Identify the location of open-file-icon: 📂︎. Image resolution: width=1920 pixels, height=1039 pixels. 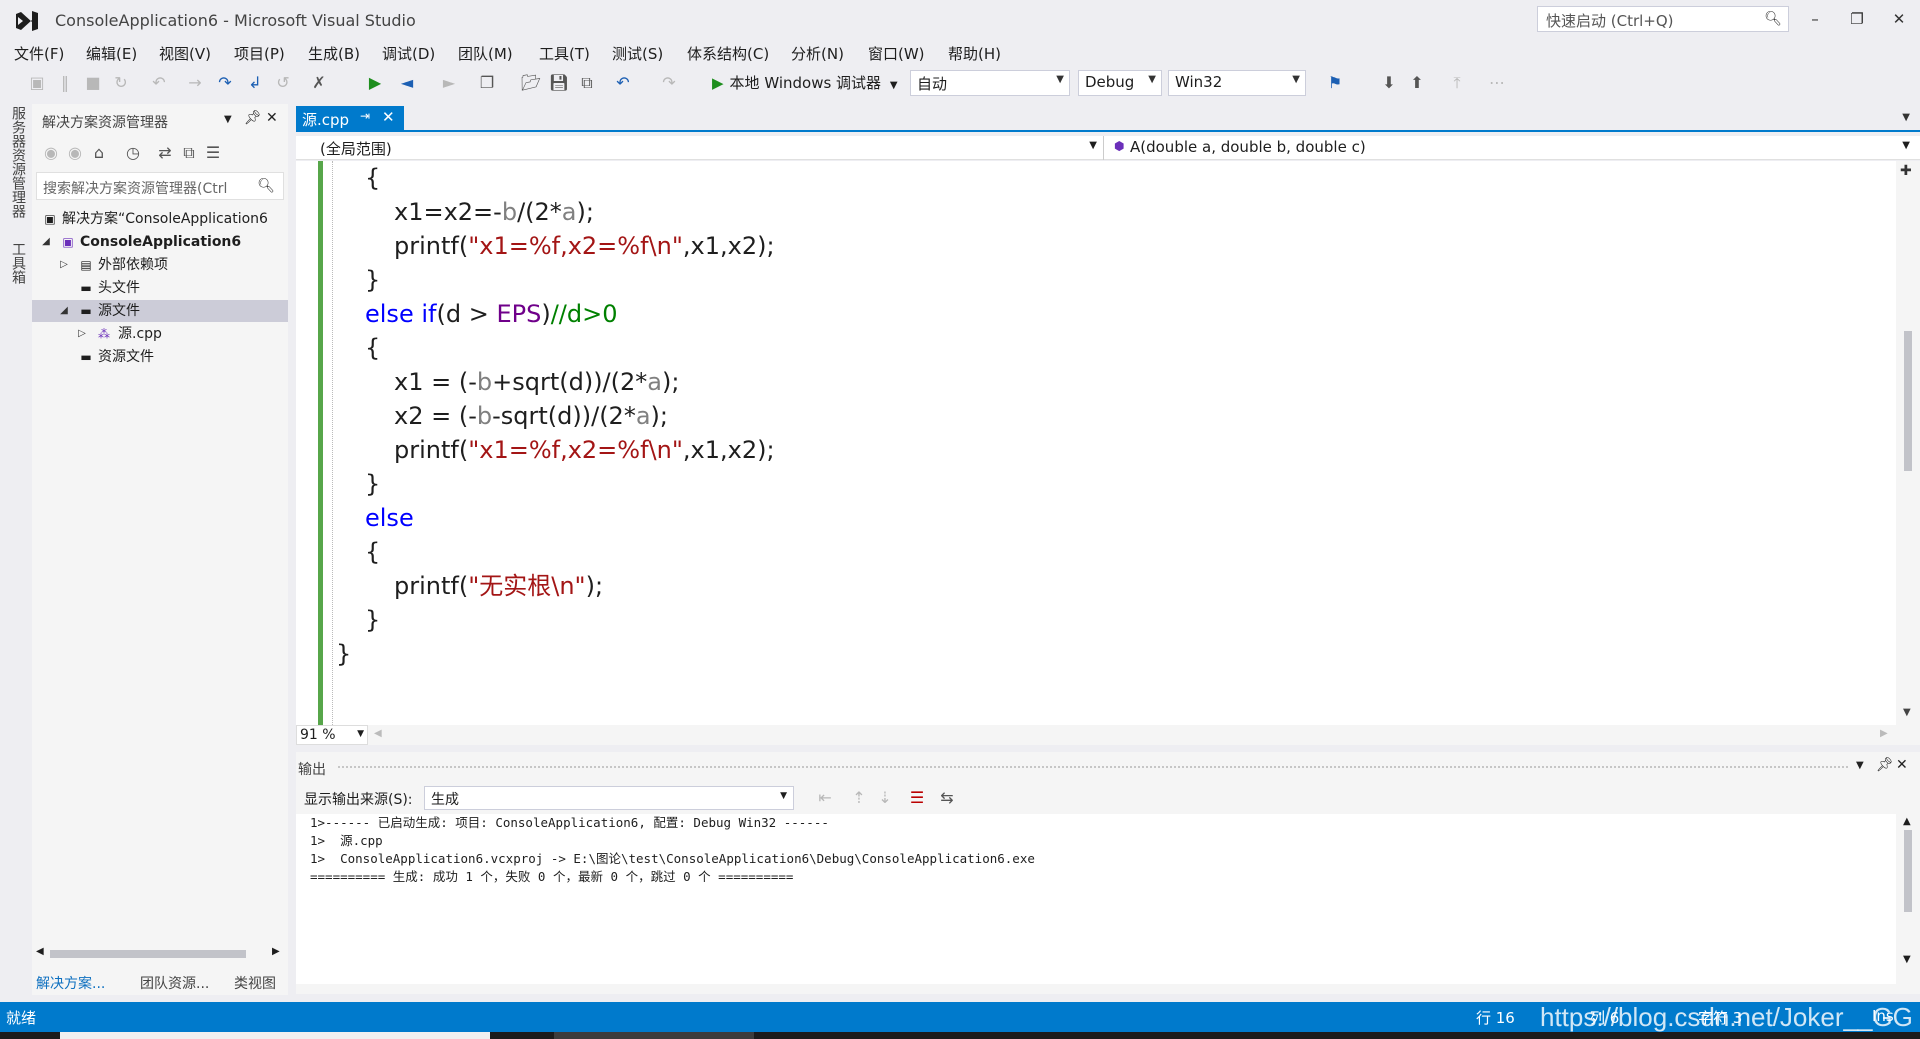
(531, 83).